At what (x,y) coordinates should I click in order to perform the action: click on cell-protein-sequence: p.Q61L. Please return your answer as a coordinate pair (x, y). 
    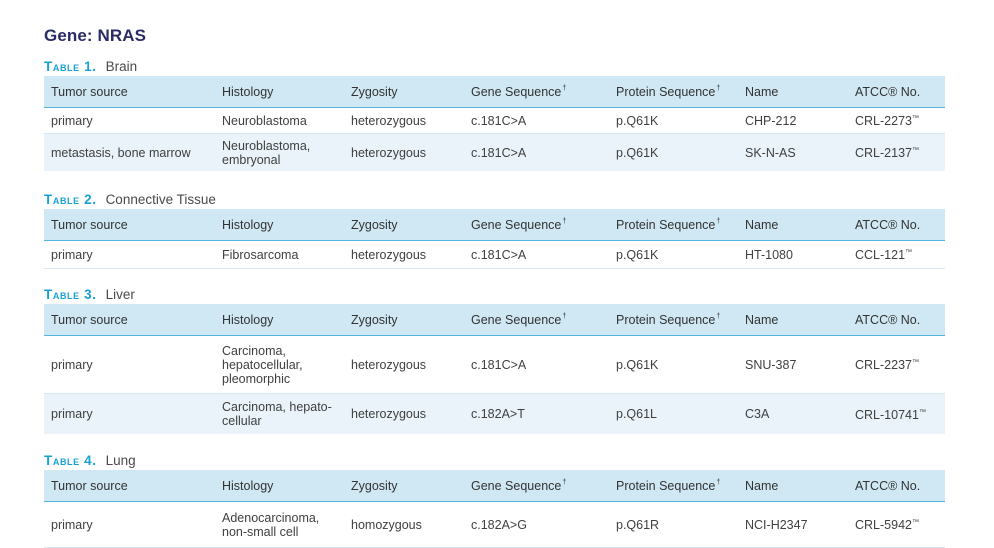
    Looking at the image, I should click on (673, 413).